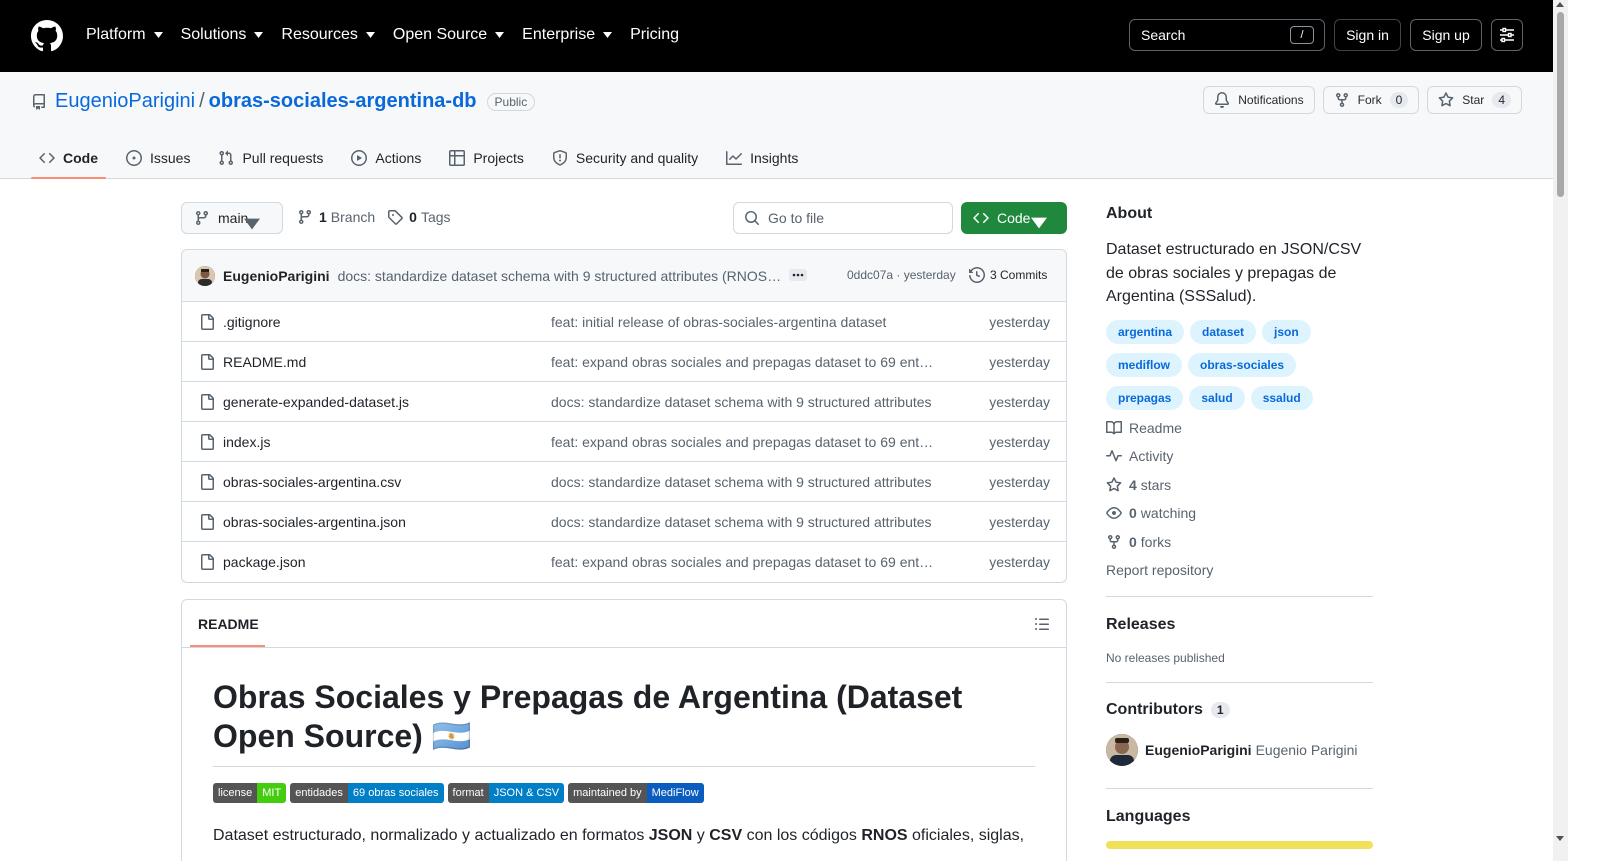 Image resolution: width=1600 pixels, height=861 pixels. Describe the element at coordinates (1560, 104) in the screenshot. I see `scroll-thumb` at that location.